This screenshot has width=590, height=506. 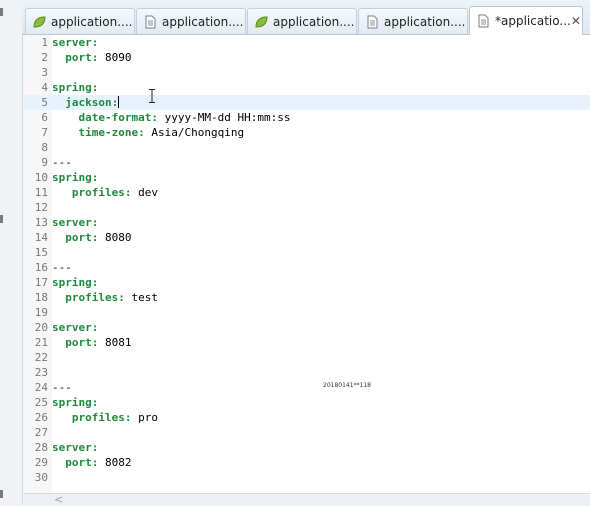 I want to click on code-line: 13 server:, so click(x=307, y=222).